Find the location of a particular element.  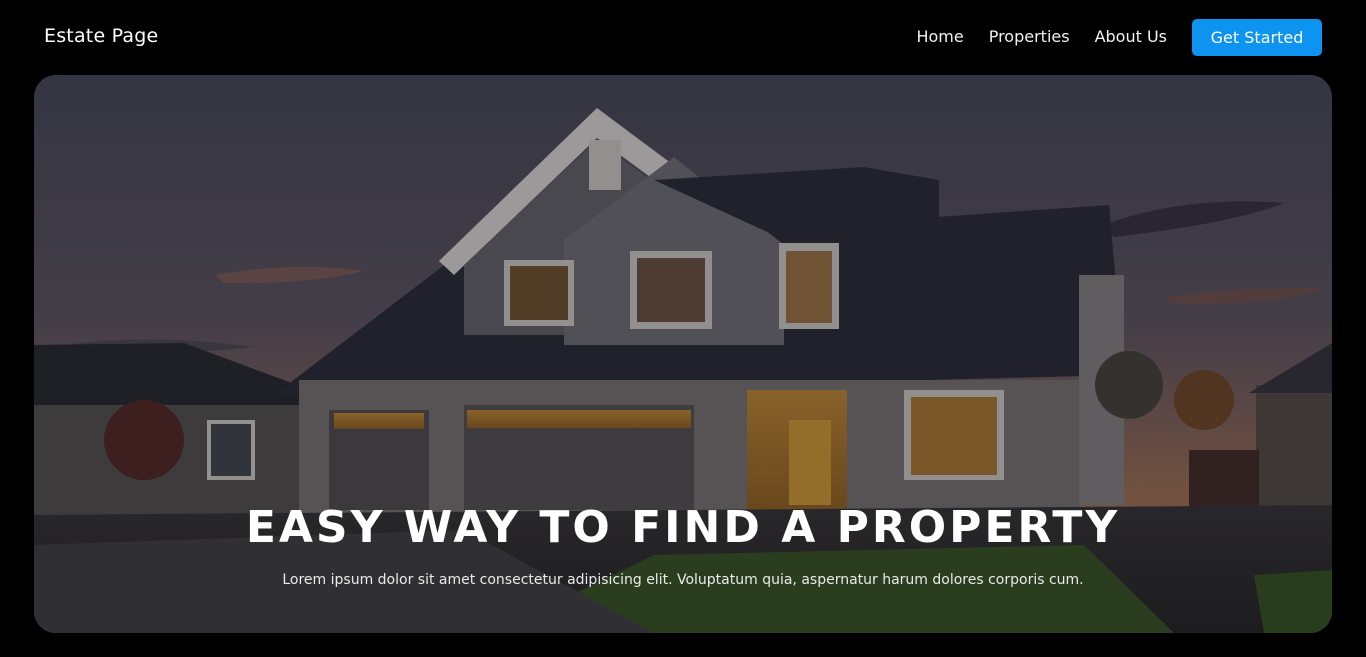

nav-link-properties: Properties is located at coordinates (1029, 36).